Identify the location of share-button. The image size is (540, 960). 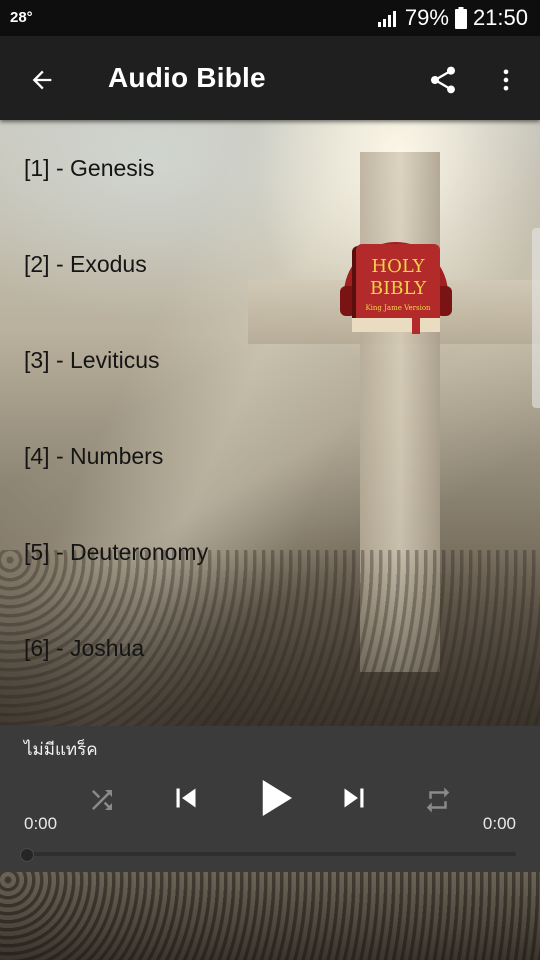
(443, 80).